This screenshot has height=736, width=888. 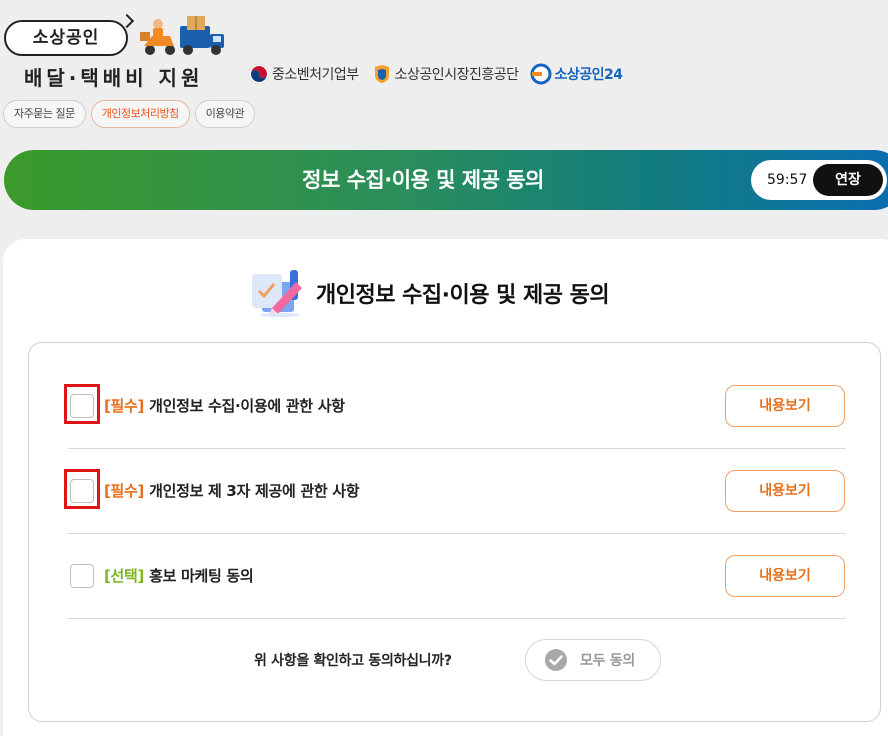 What do you see at coordinates (541, 74) in the screenshot?
I see `sbiz24-logo-icon` at bounding box center [541, 74].